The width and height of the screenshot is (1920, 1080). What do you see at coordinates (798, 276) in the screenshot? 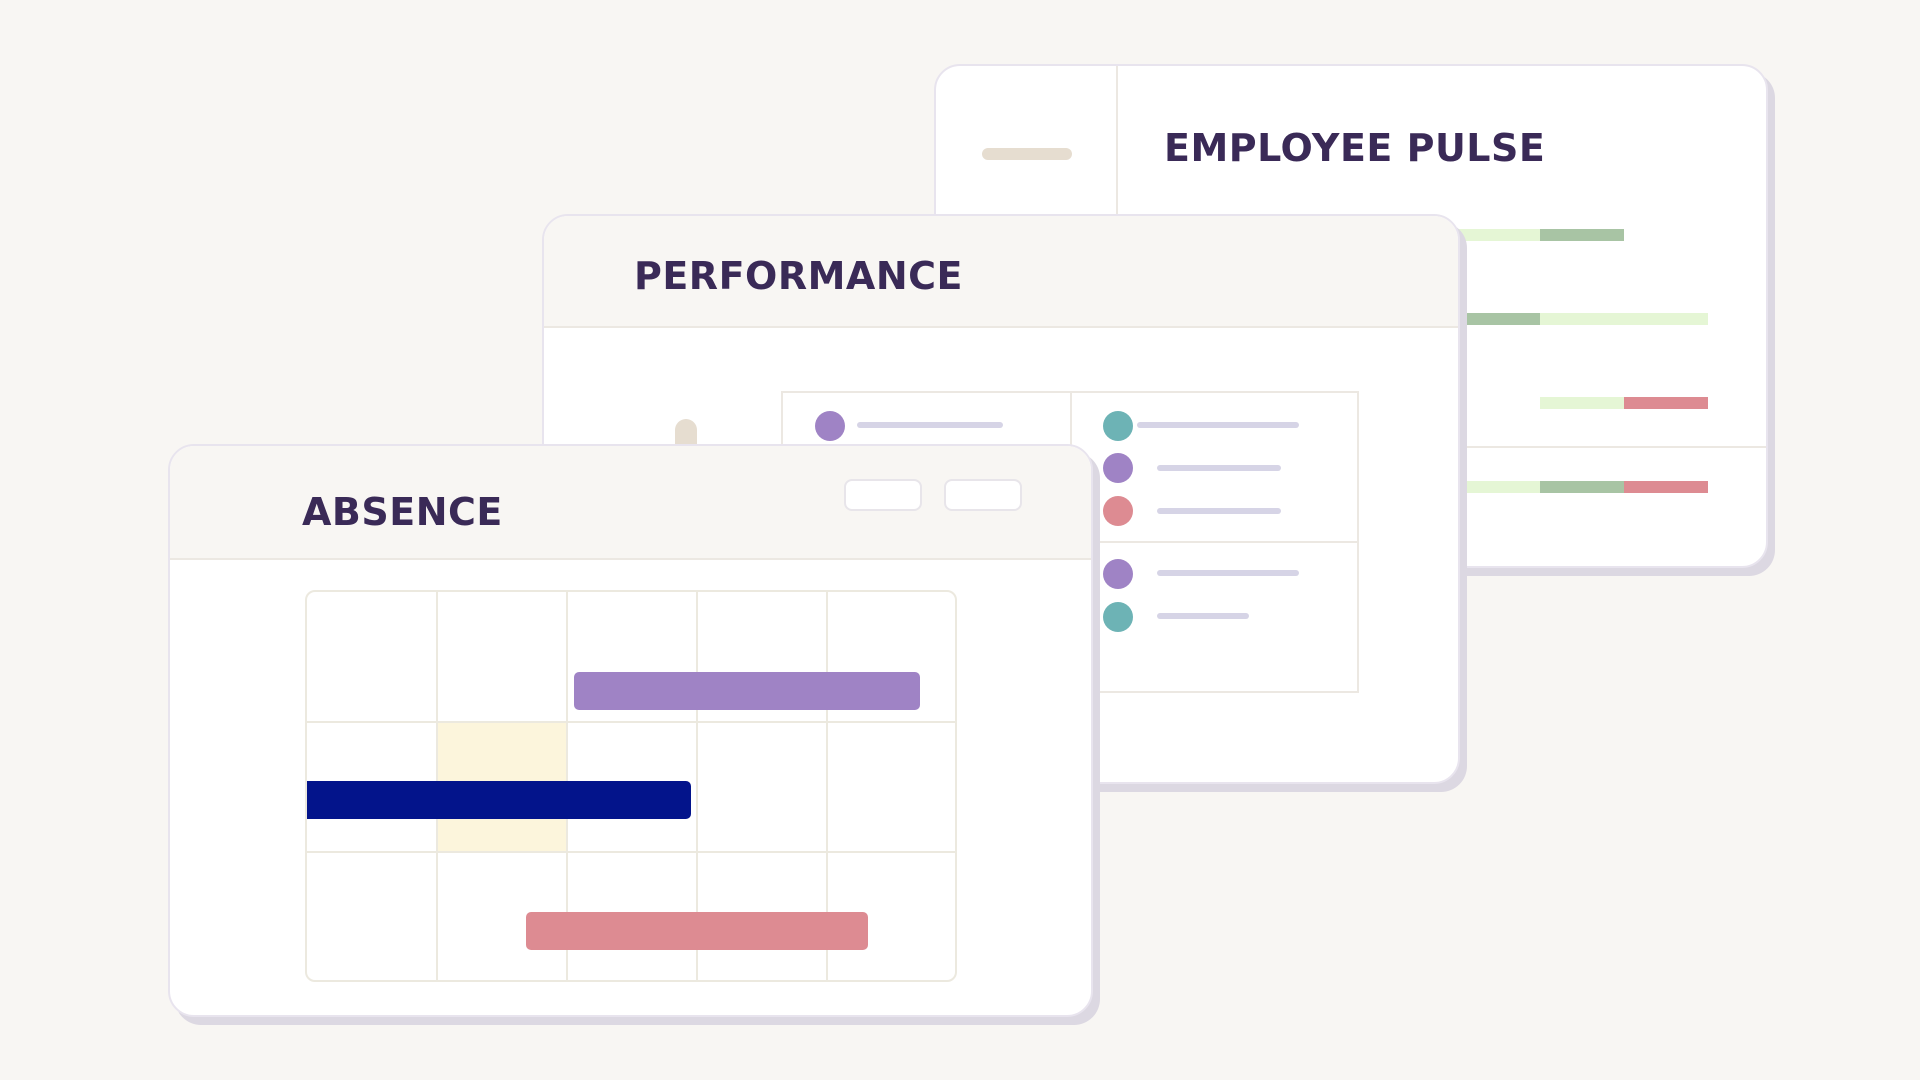
I see `performance-title: PERFORMANCE` at bounding box center [798, 276].